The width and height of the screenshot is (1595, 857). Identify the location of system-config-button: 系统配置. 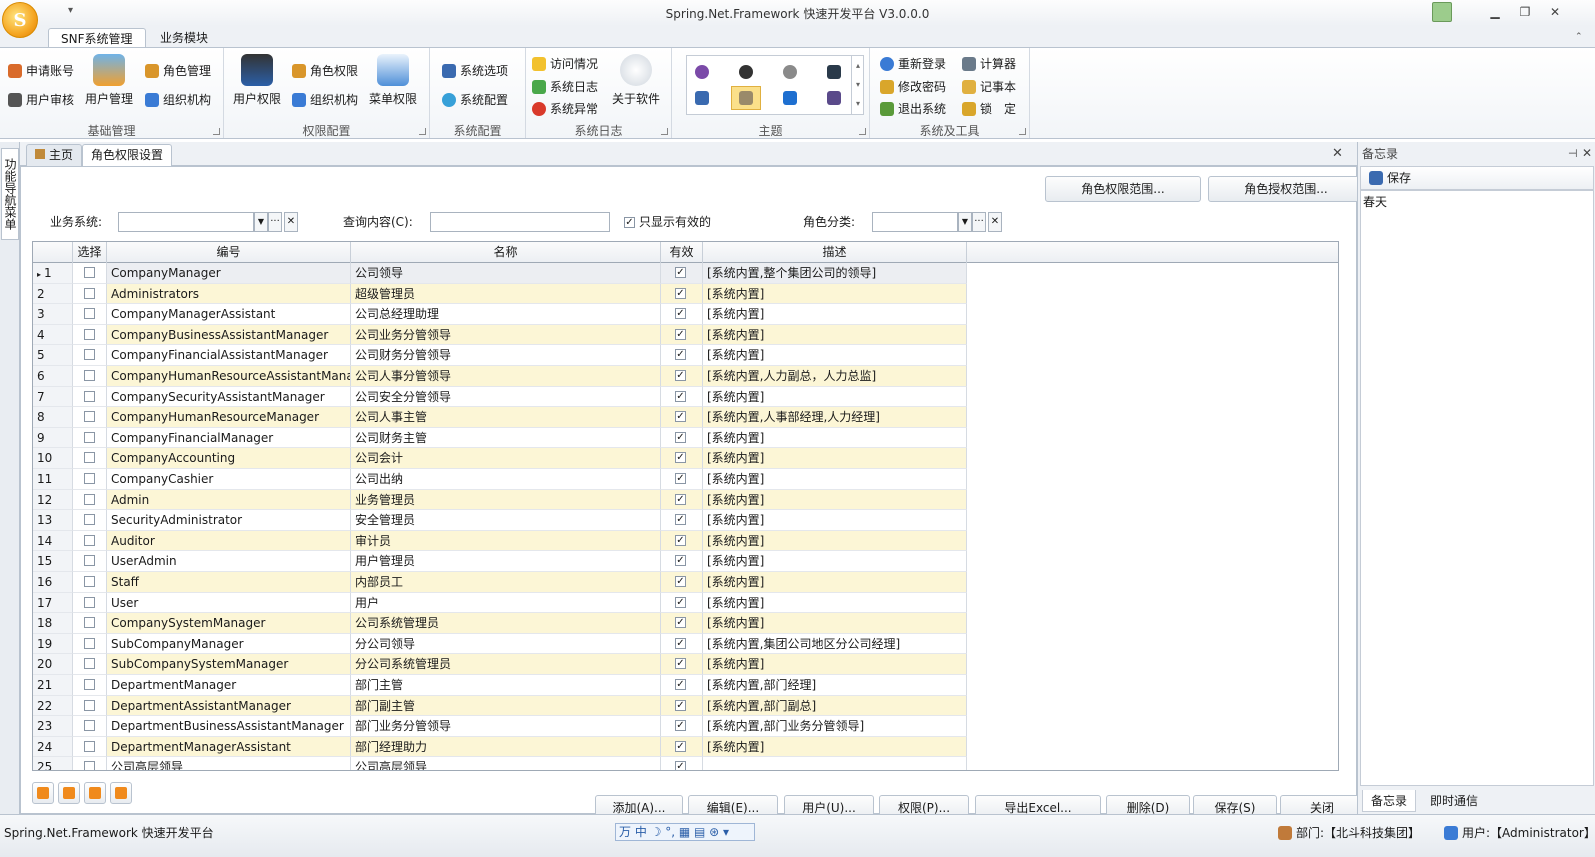
(475, 100).